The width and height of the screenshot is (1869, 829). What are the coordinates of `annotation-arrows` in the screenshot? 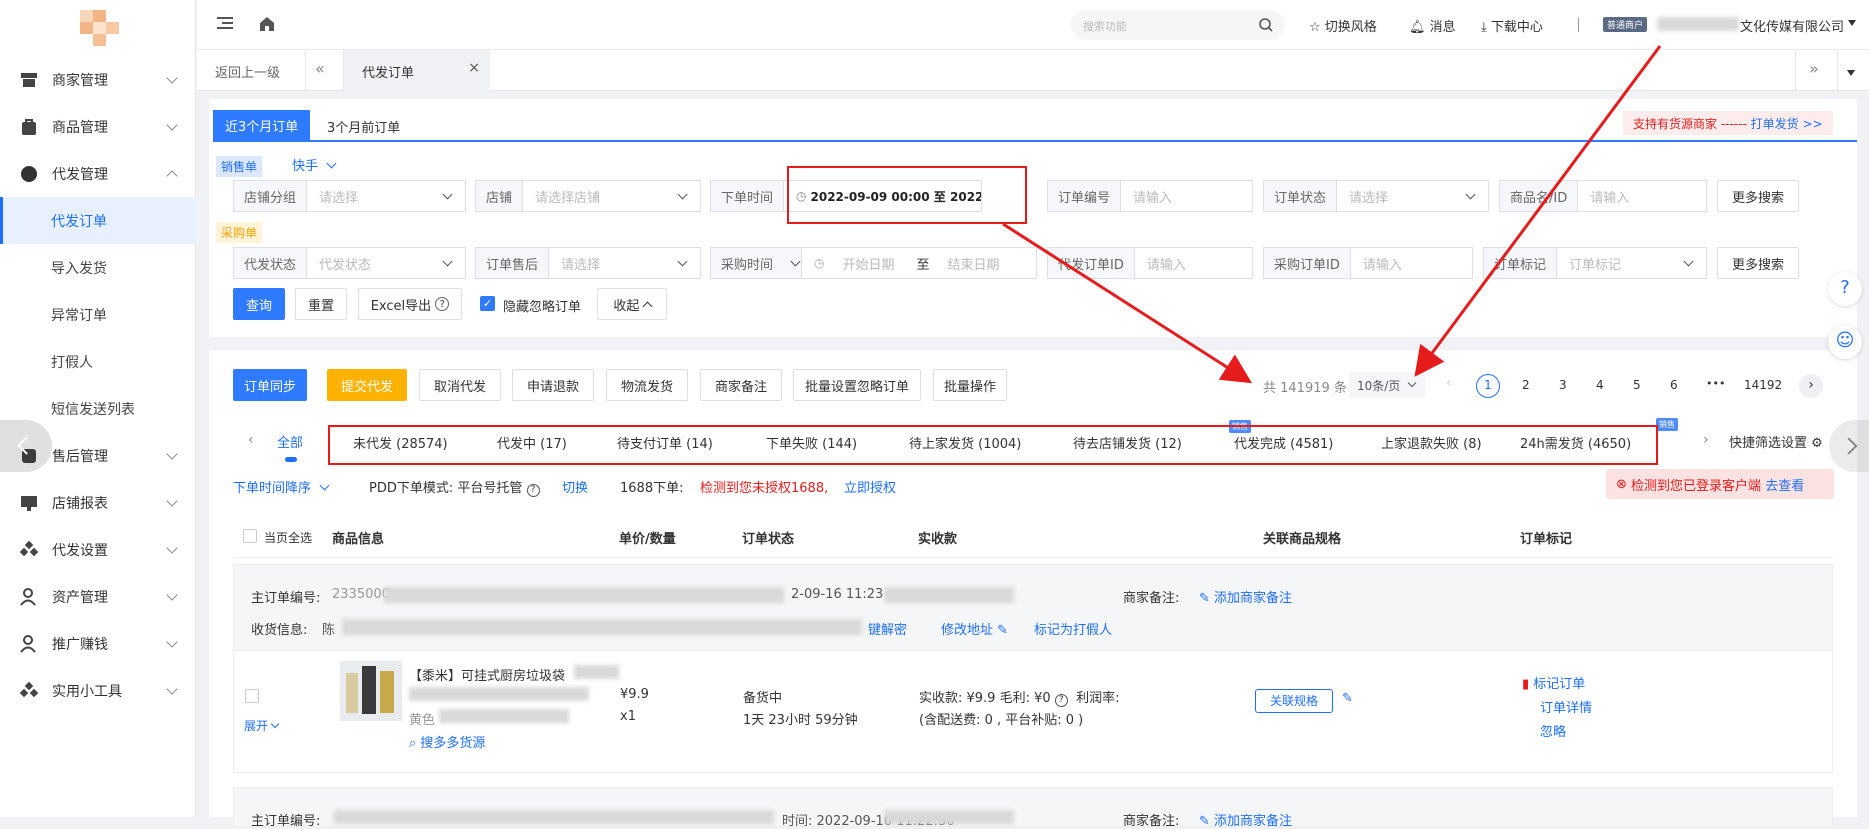 It's located at (1332, 214).